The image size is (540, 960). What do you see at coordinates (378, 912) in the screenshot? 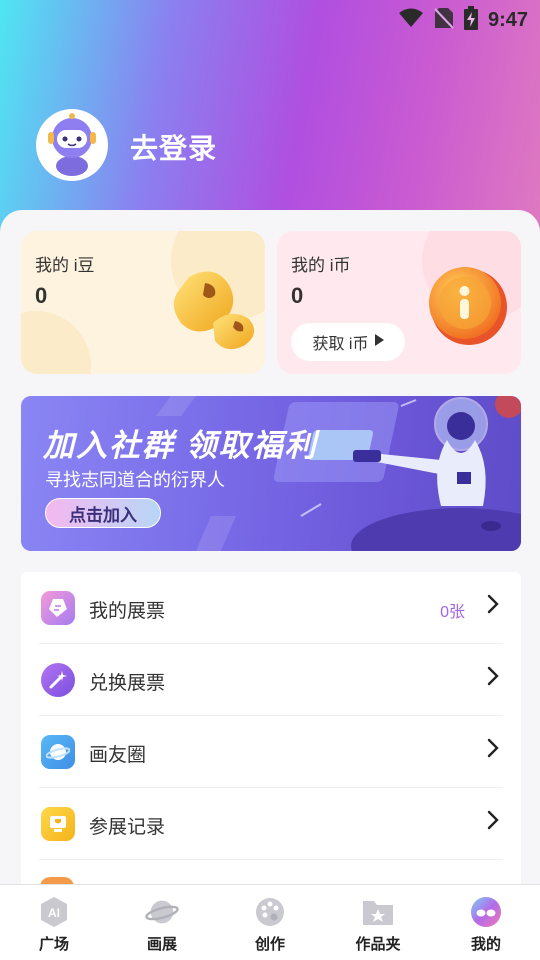
I see `folder-star-icon` at bounding box center [378, 912].